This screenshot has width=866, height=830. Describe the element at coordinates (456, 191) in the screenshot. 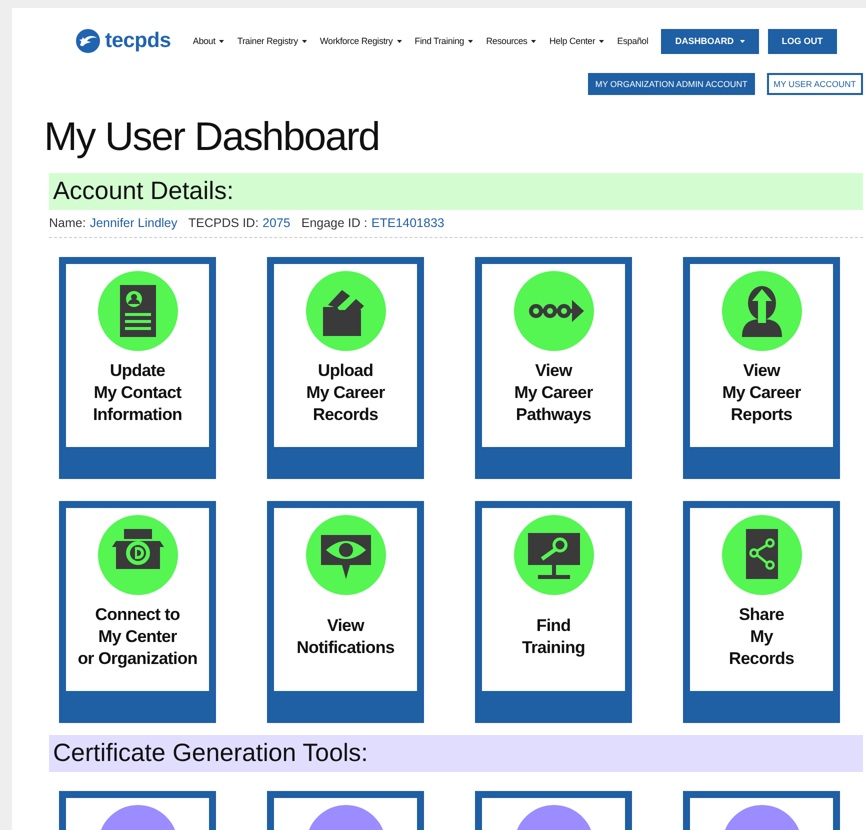

I see `section-header: Account Details:` at that location.